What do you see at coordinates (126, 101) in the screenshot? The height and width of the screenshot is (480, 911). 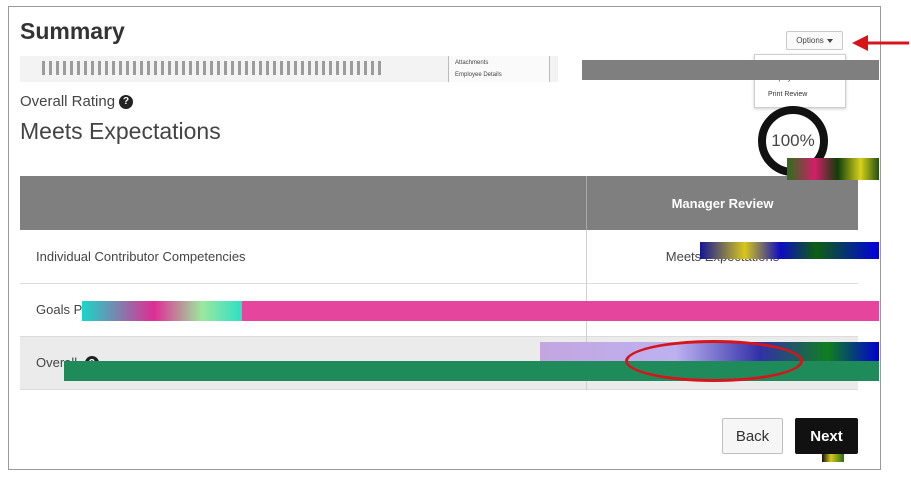 I see `help-icon: ?` at bounding box center [126, 101].